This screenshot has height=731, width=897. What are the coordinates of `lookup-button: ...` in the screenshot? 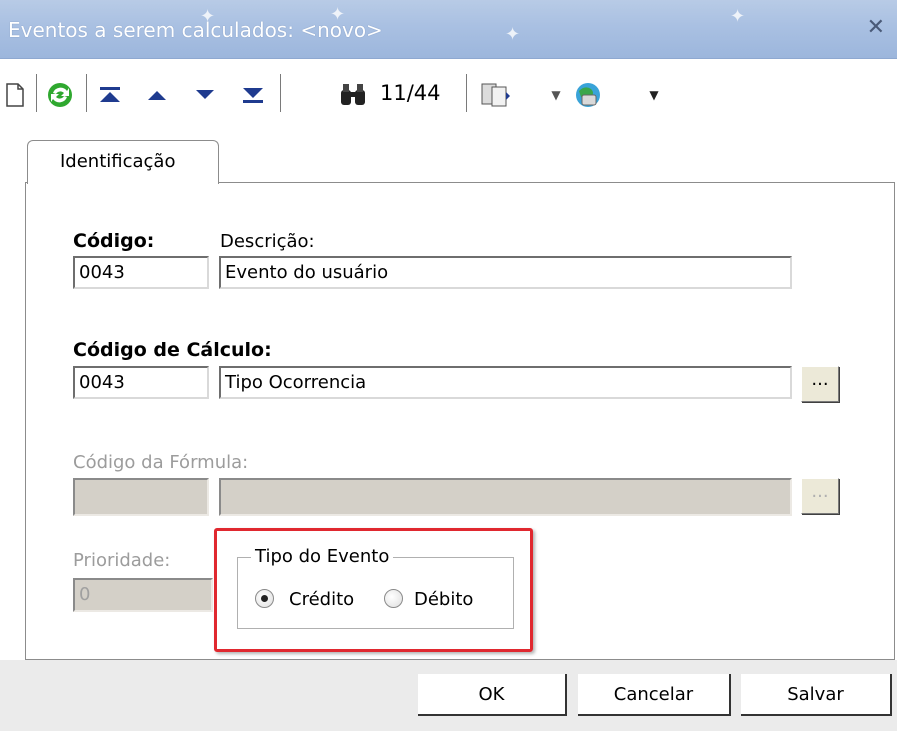 It's located at (820, 384).